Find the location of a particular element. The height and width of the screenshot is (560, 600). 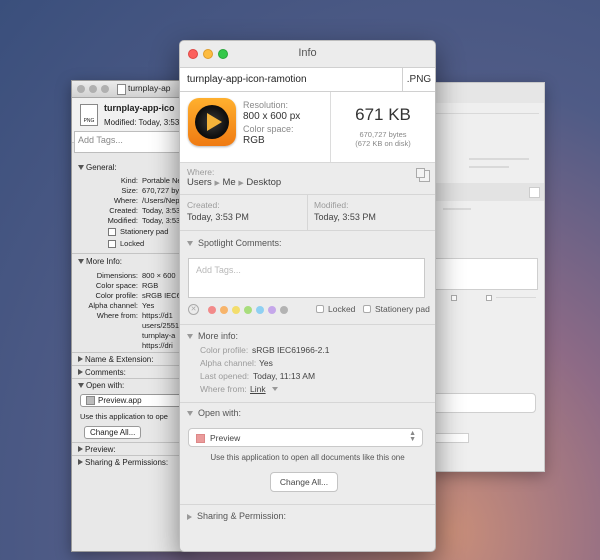

where-from-line: users/2551 is located at coordinates (160, 325).